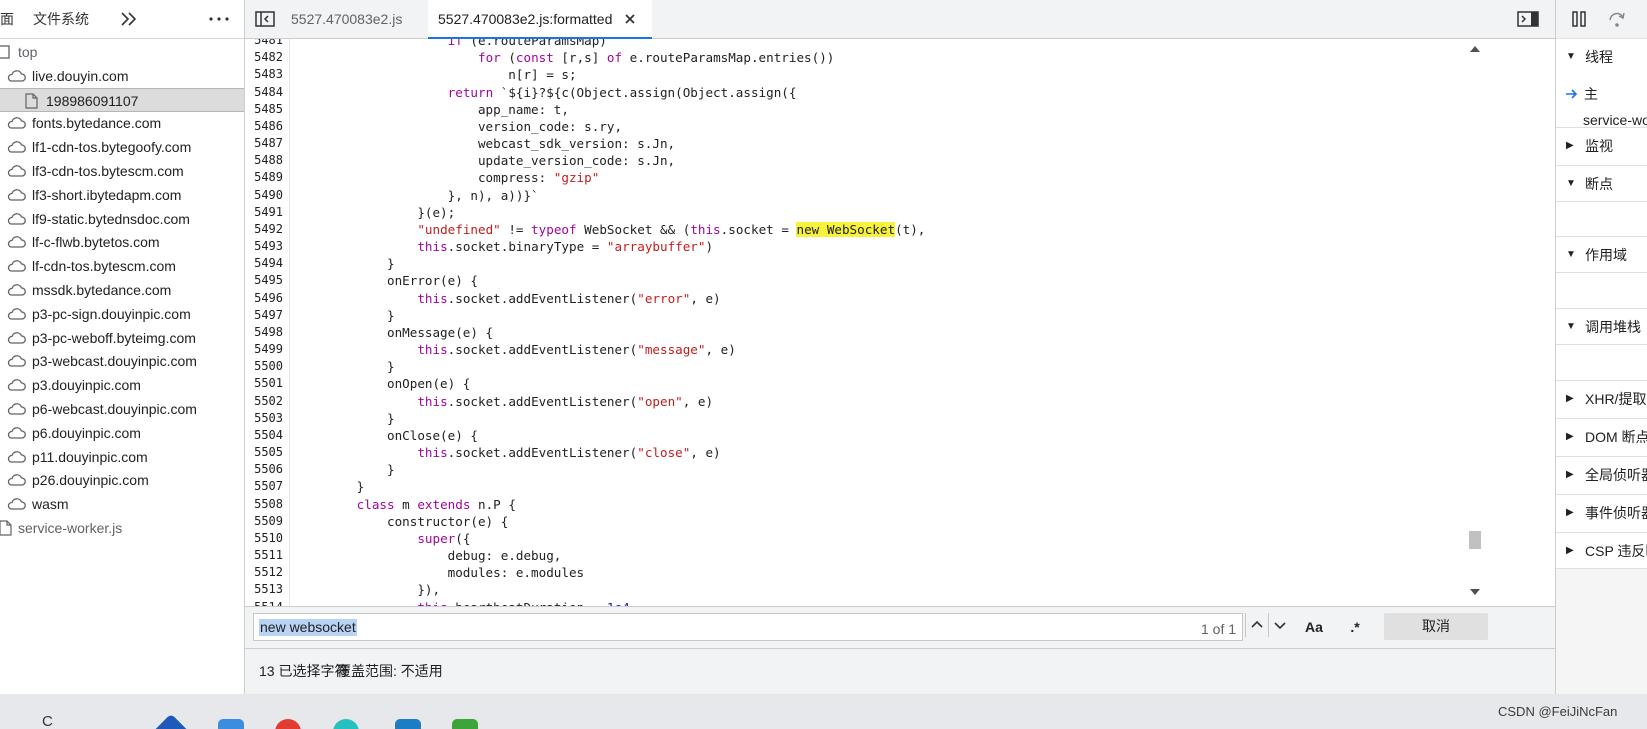  I want to click on line-number: 5482, so click(264, 57).